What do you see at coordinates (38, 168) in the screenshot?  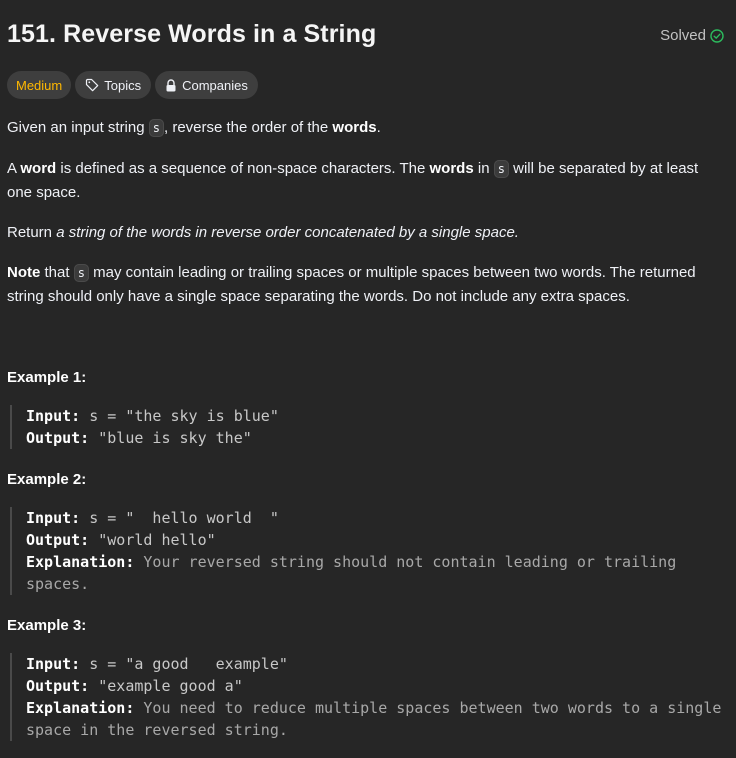 I see `bold-text: word` at bounding box center [38, 168].